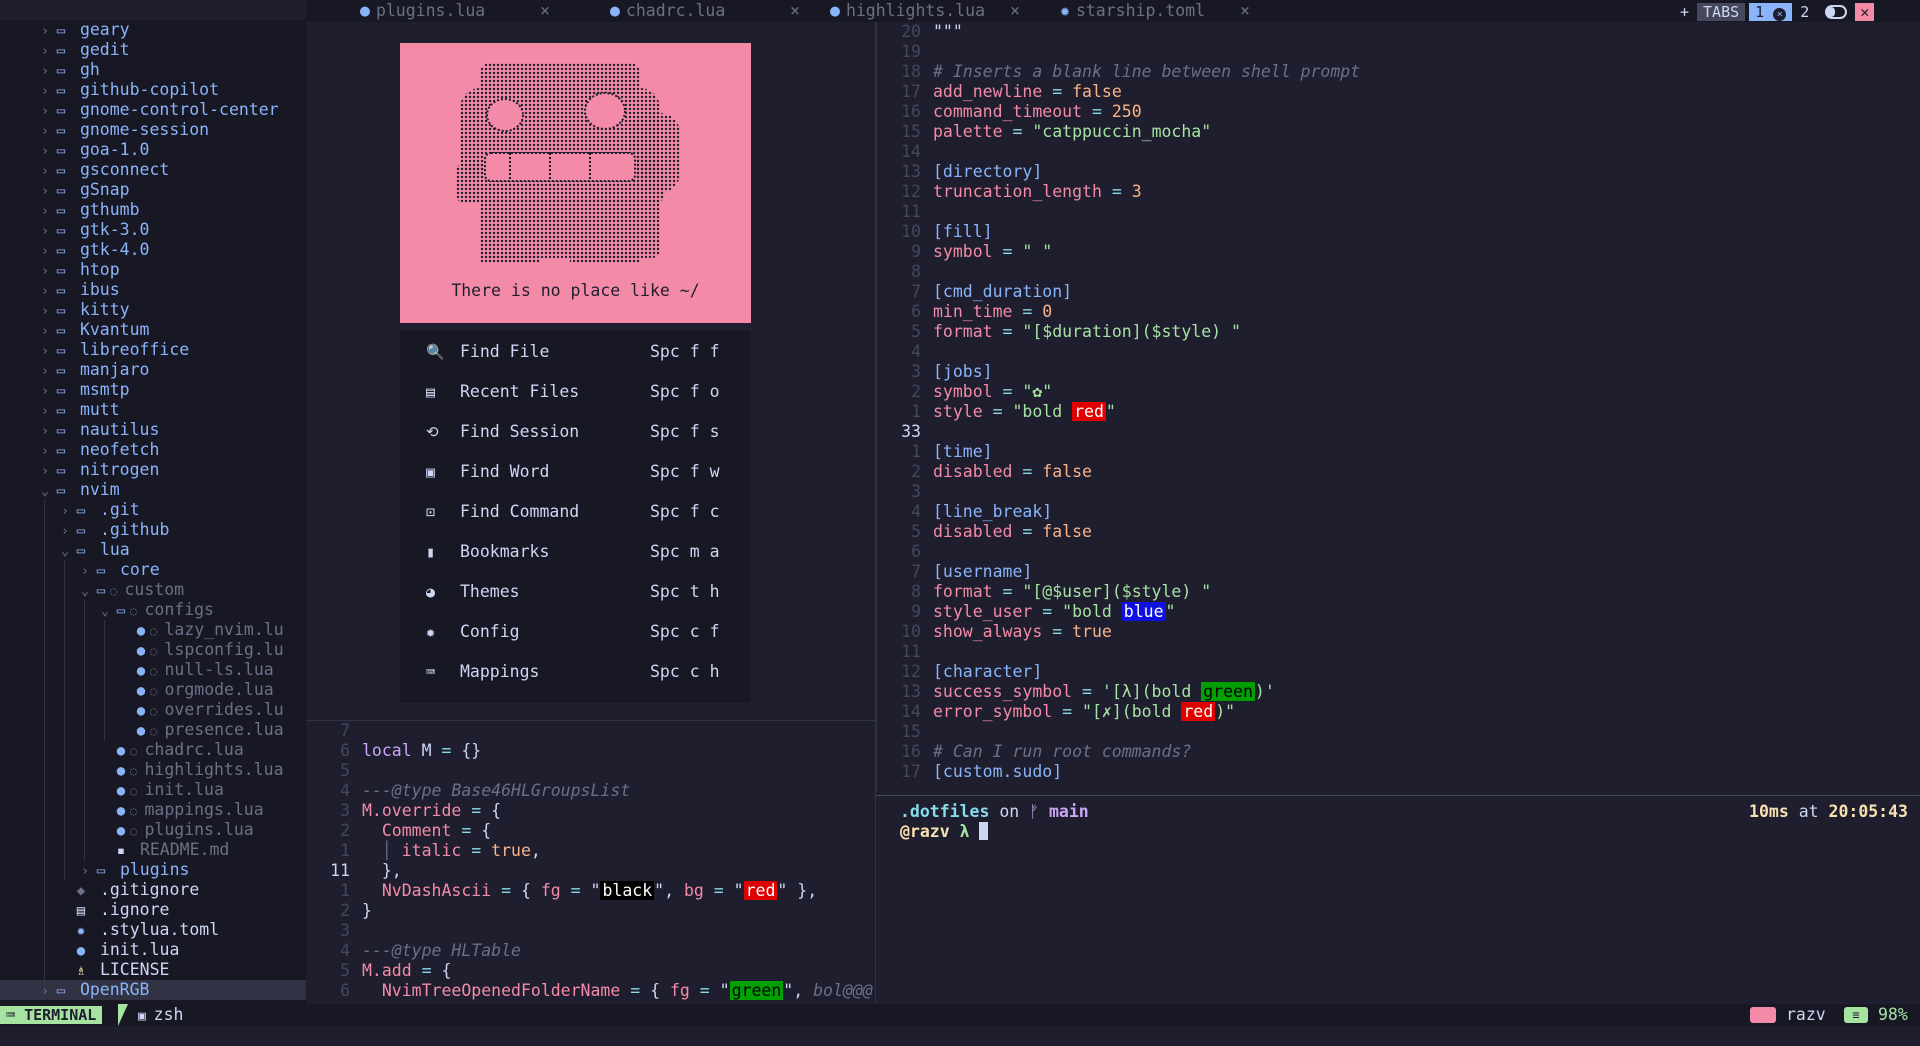 This screenshot has height=1046, width=1920. Describe the element at coordinates (153, 290) in the screenshot. I see `tree-item-ibus: › ▭ ibus` at that location.